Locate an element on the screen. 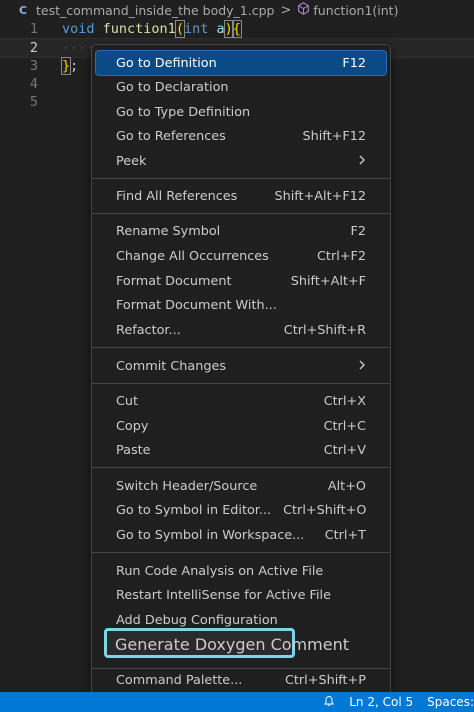  code-text: }; is located at coordinates (69, 66).